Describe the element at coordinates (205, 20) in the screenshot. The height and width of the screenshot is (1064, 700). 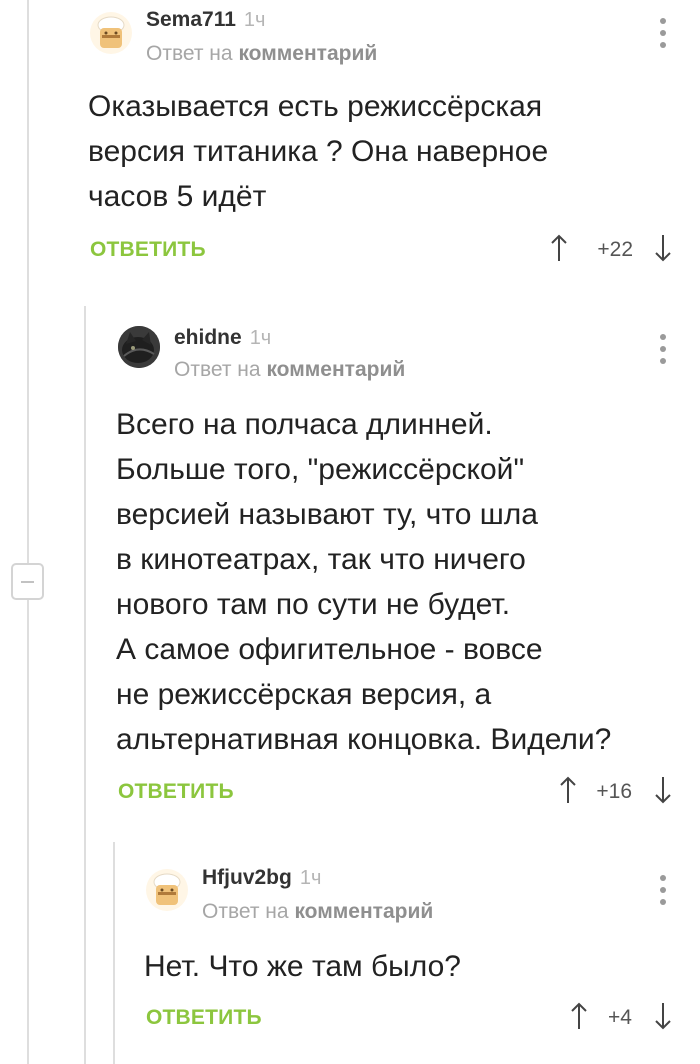
I see `comment-author: Sema711 1ч` at that location.